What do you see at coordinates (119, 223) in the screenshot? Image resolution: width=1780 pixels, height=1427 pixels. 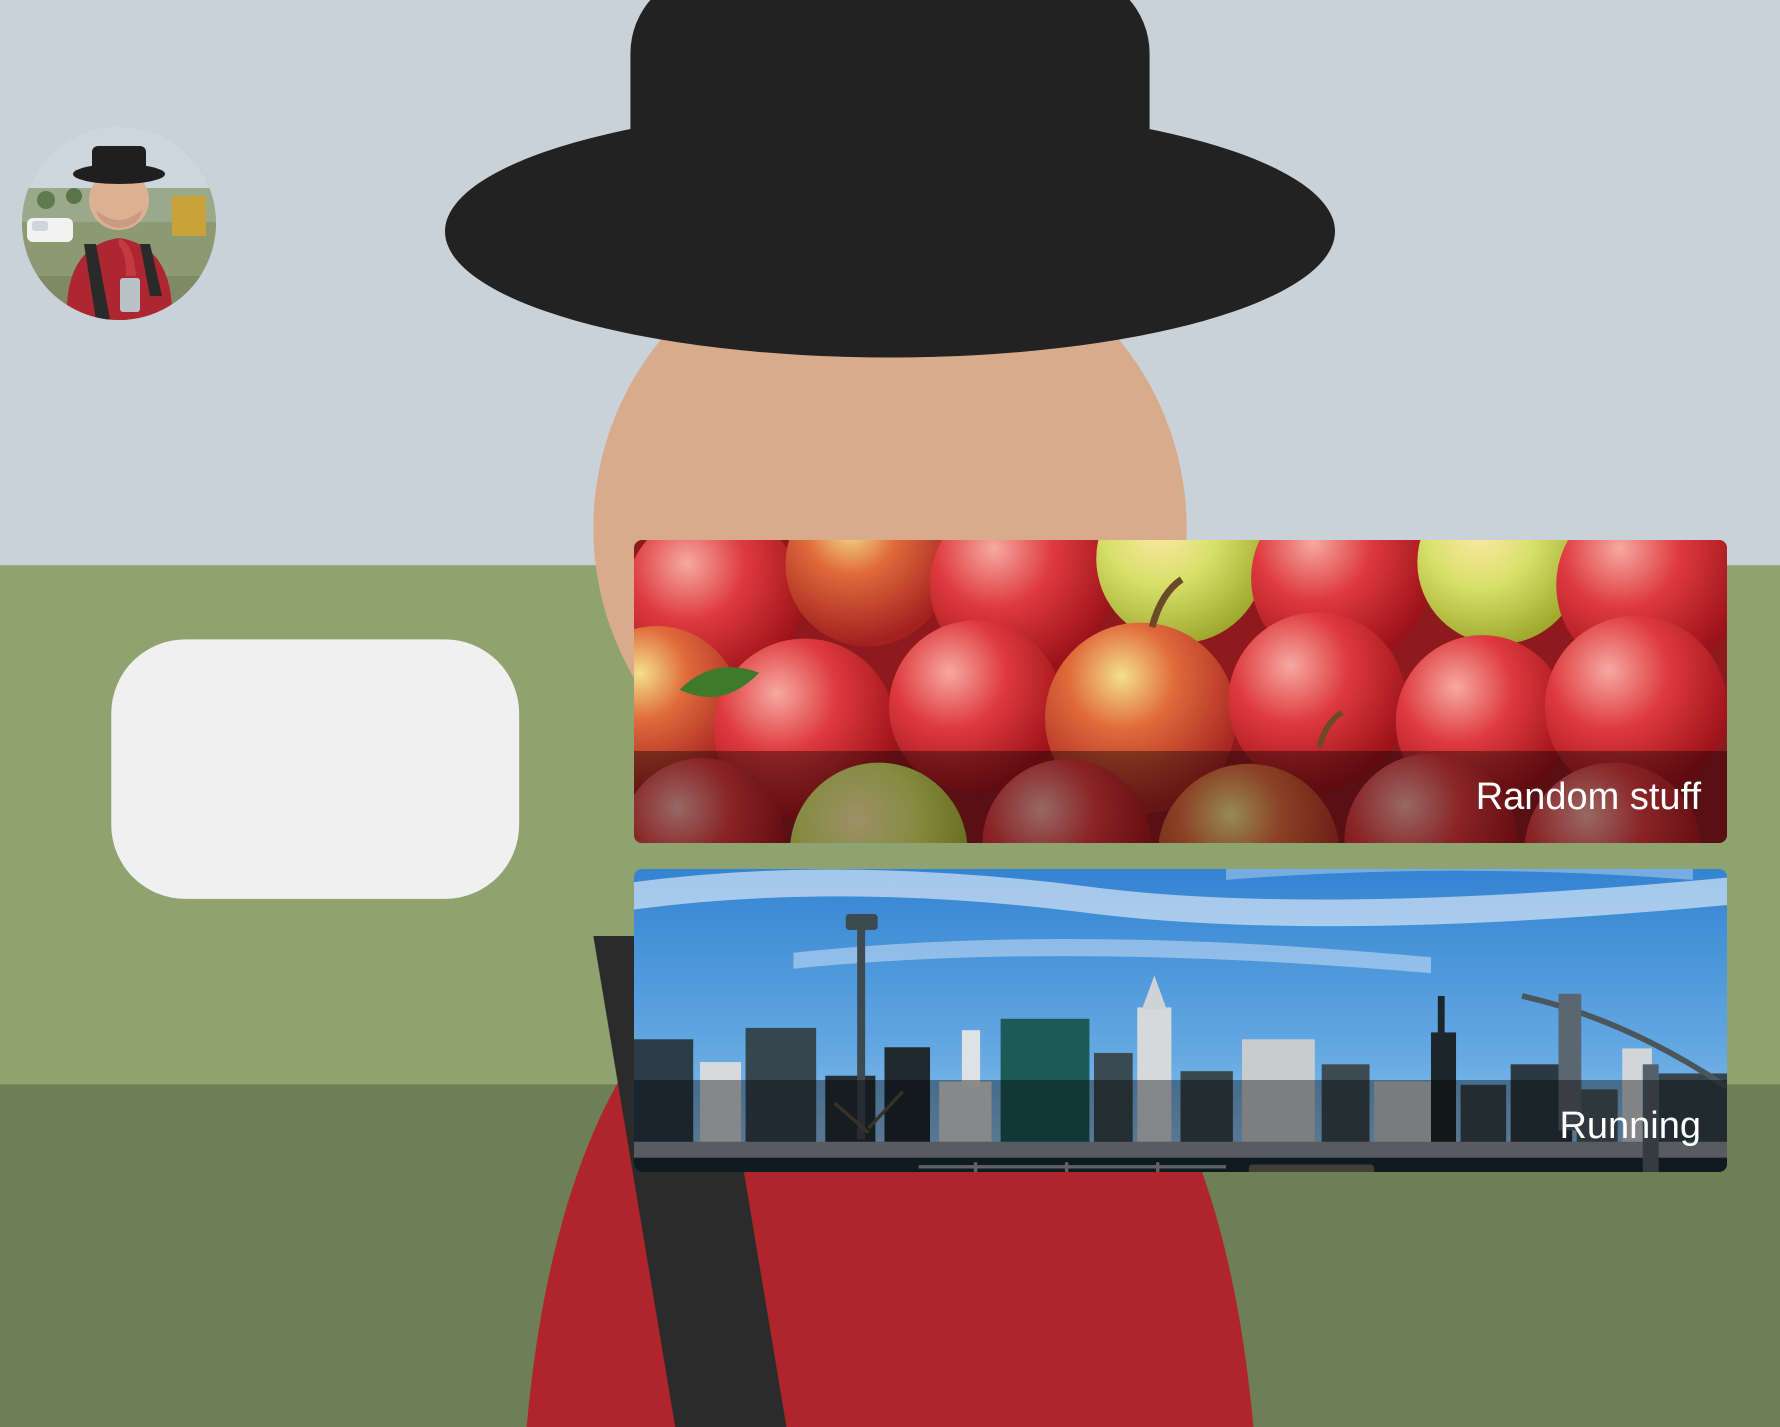 I see `profile-avatar` at bounding box center [119, 223].